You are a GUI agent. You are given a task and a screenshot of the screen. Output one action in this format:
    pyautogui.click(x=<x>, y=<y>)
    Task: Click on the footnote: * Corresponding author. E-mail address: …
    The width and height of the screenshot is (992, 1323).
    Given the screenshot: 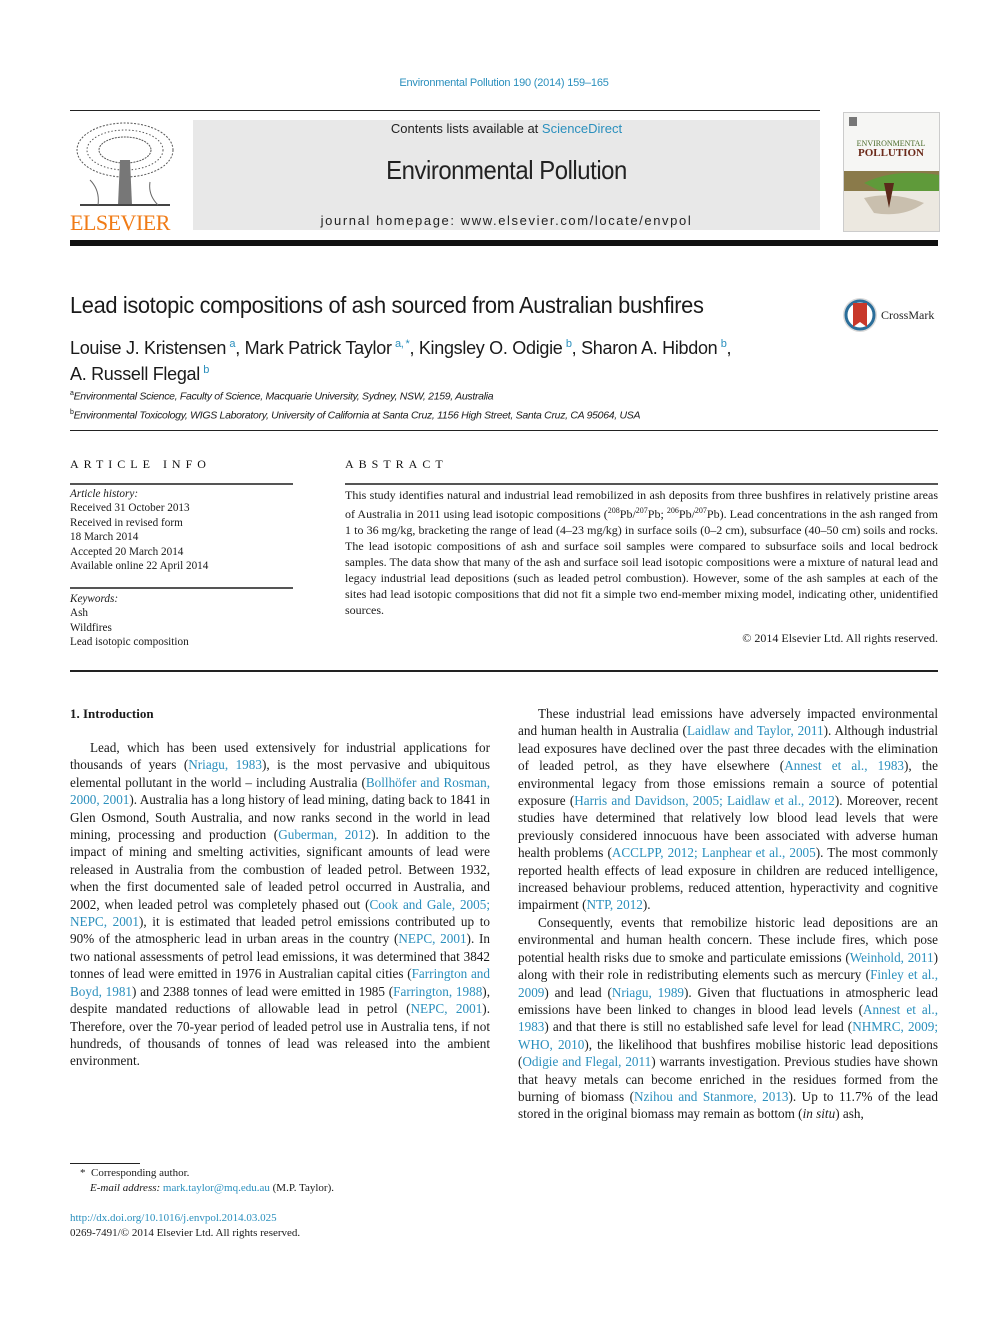 What is the action you would take?
    pyautogui.click(x=280, y=1181)
    